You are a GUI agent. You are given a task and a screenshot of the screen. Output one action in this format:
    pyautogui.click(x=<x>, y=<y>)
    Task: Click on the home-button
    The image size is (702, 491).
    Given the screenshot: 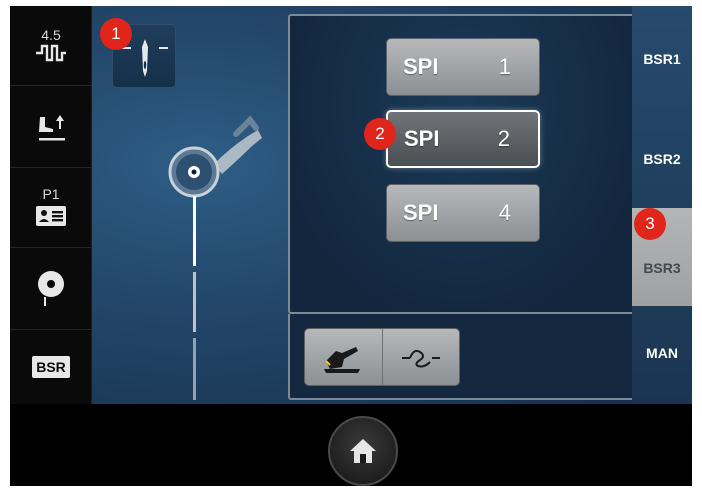 What is the action you would take?
    pyautogui.click(x=363, y=451)
    